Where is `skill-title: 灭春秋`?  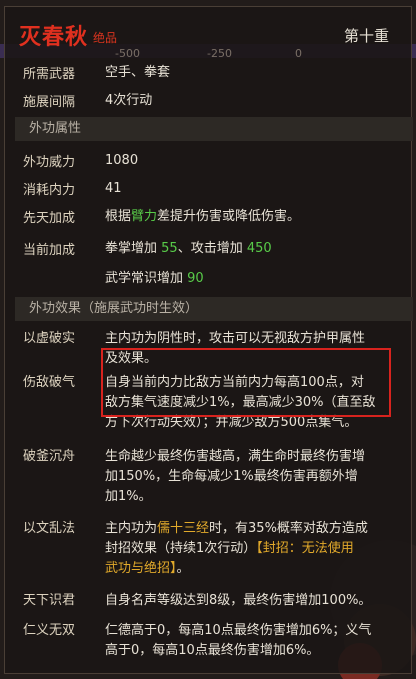 skill-title: 灭春秋 is located at coordinates (54, 37).